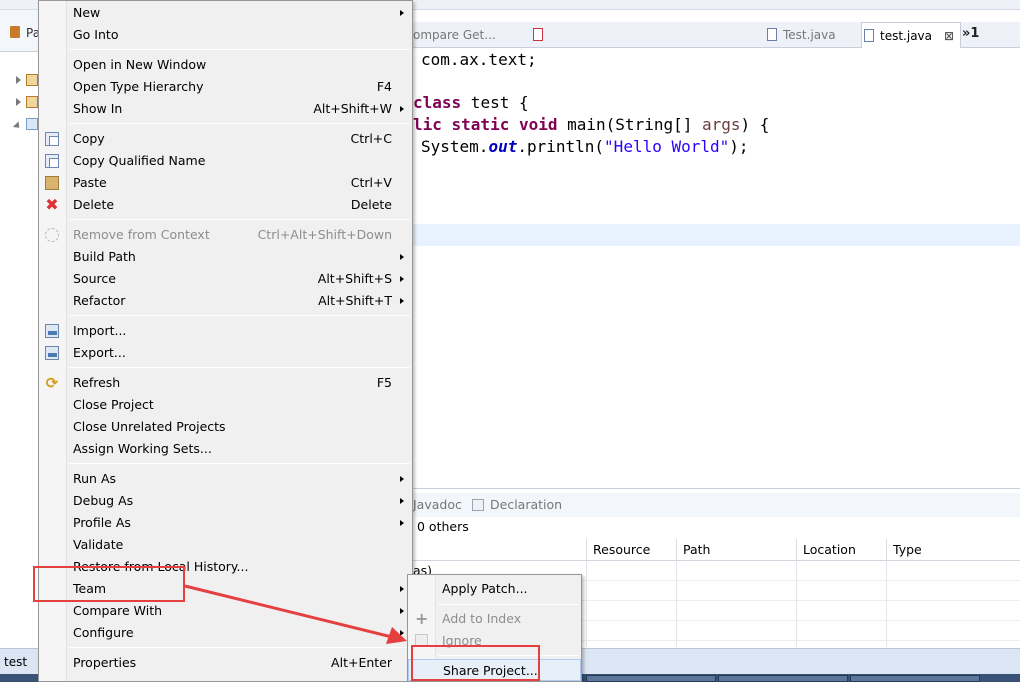  What do you see at coordinates (225, 611) in the screenshot?
I see `menu-item-compare-with: Compare With` at bounding box center [225, 611].